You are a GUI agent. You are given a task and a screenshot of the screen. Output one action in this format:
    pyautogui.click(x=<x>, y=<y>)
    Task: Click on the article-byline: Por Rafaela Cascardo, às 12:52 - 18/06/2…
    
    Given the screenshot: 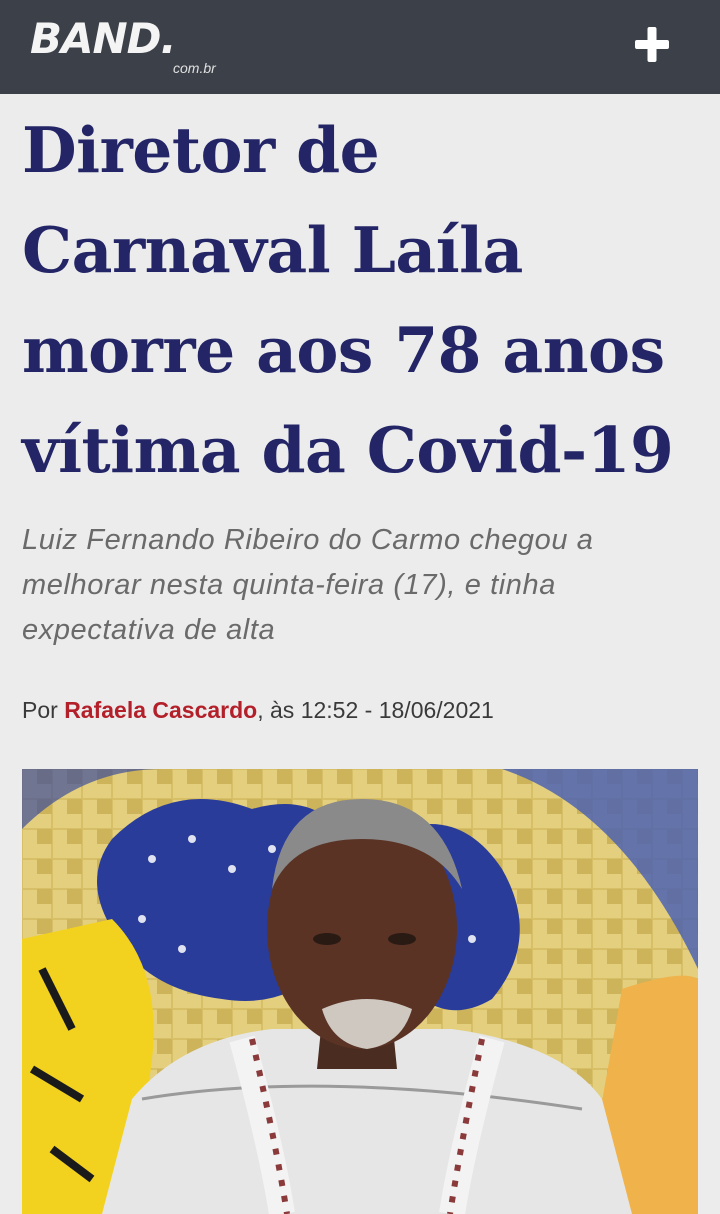 What is the action you would take?
    pyautogui.click(x=362, y=710)
    